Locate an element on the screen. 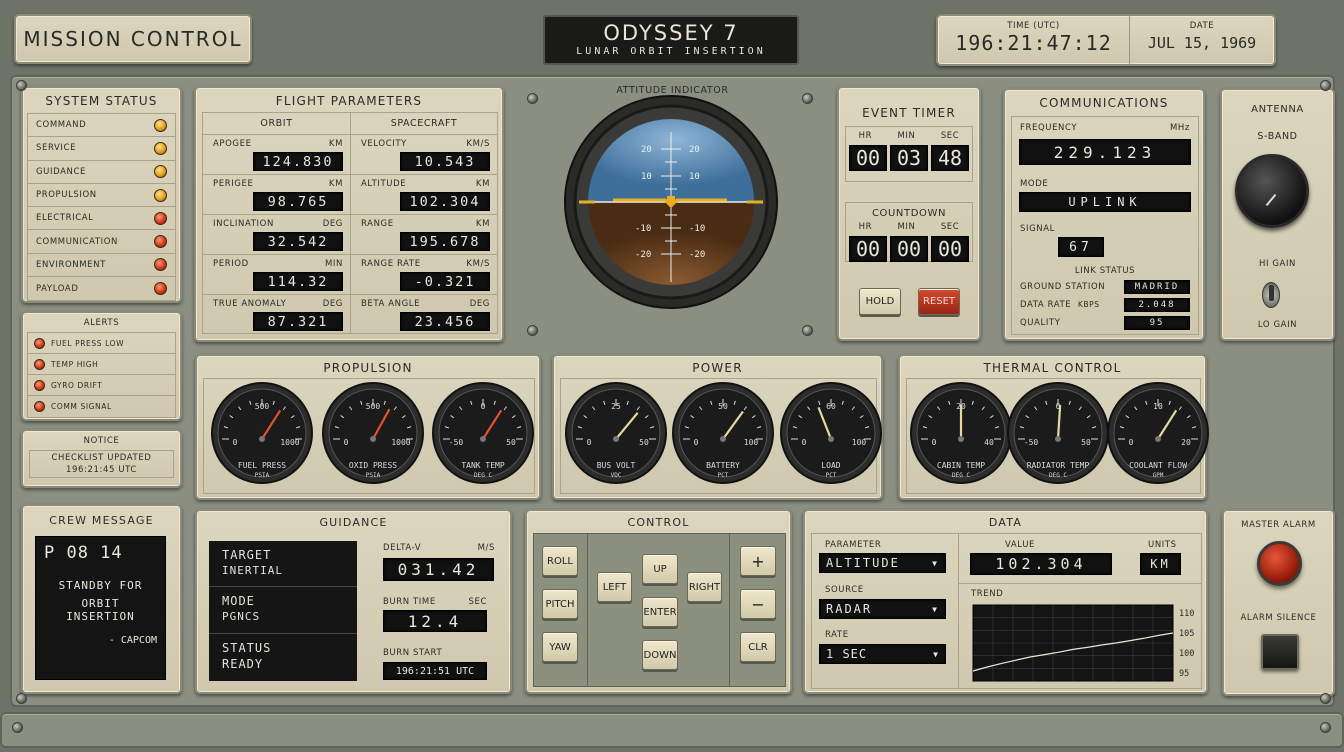 The height and width of the screenshot is (752, 1344). gauge-mid: 60 is located at coordinates (831, 406).